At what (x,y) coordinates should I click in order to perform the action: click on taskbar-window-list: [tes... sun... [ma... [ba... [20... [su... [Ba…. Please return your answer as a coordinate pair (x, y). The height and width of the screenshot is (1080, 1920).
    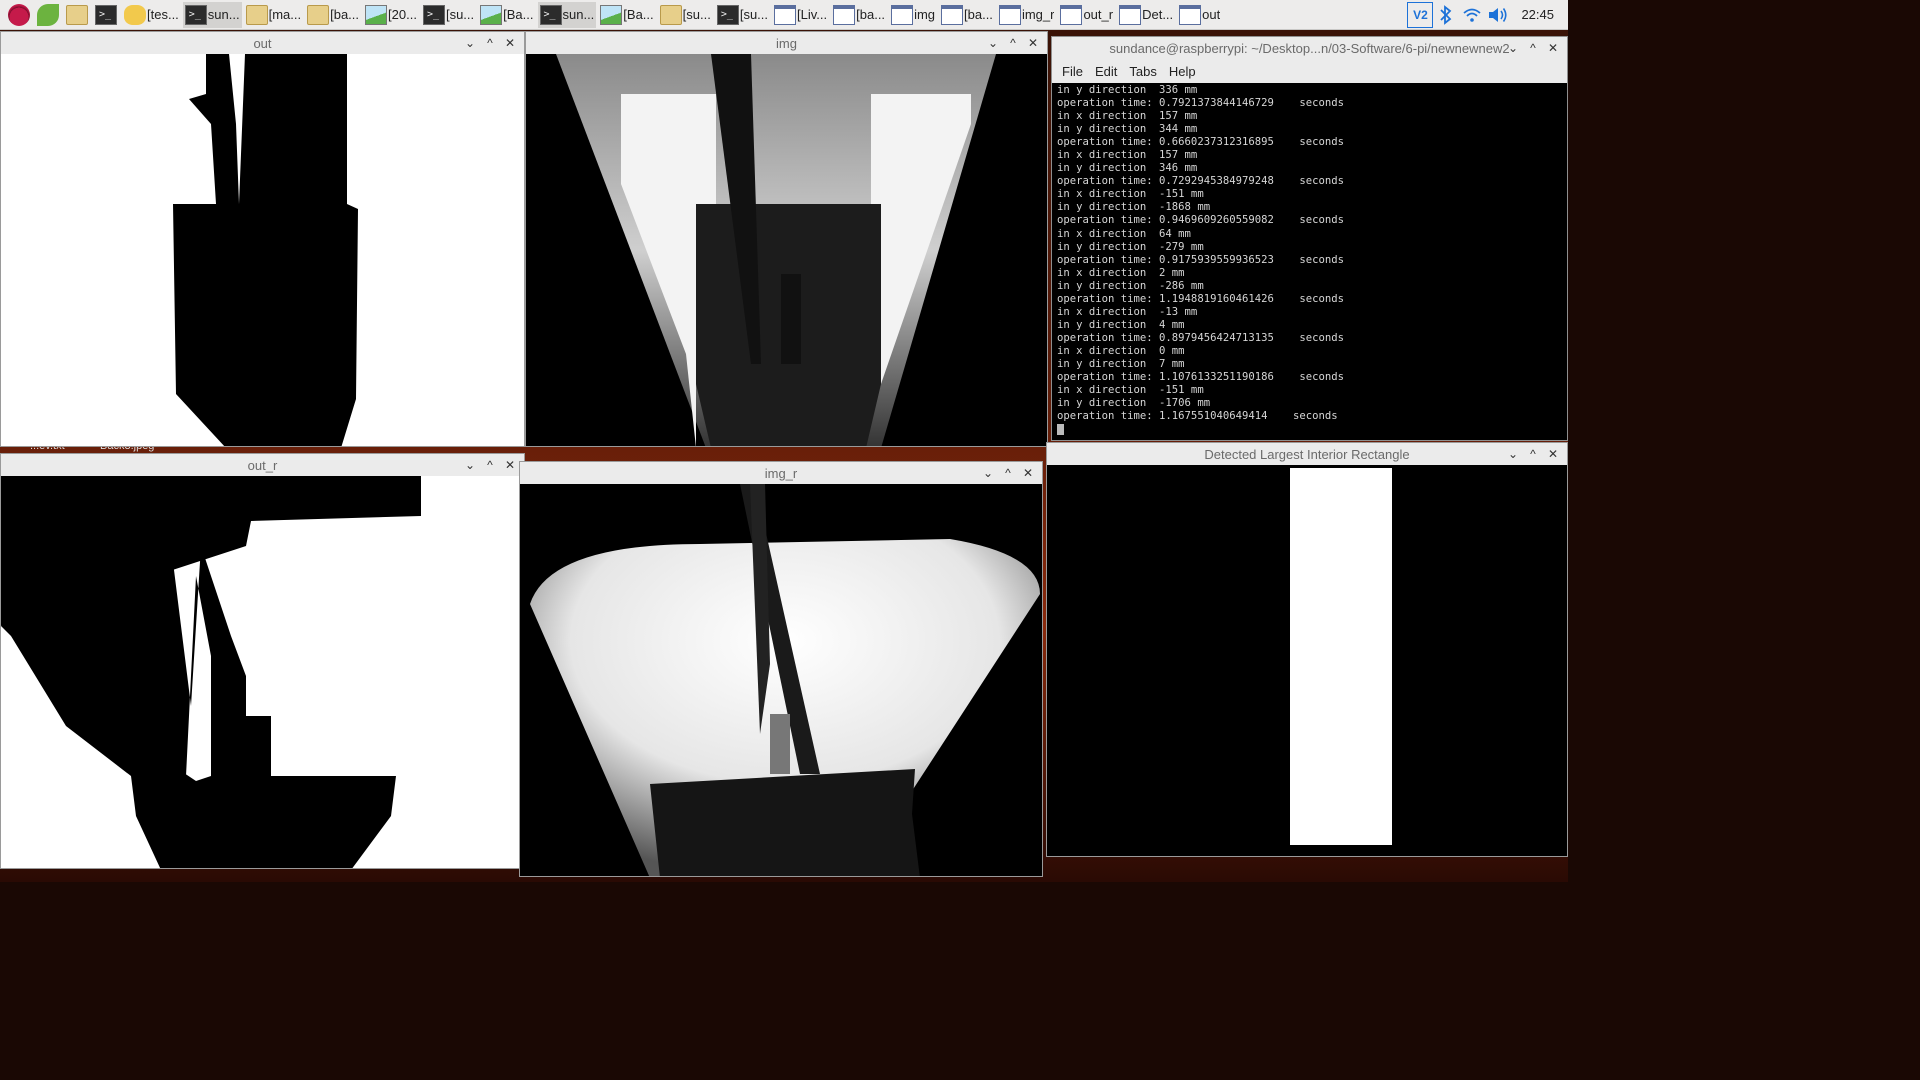
    Looking at the image, I should click on (671, 14).